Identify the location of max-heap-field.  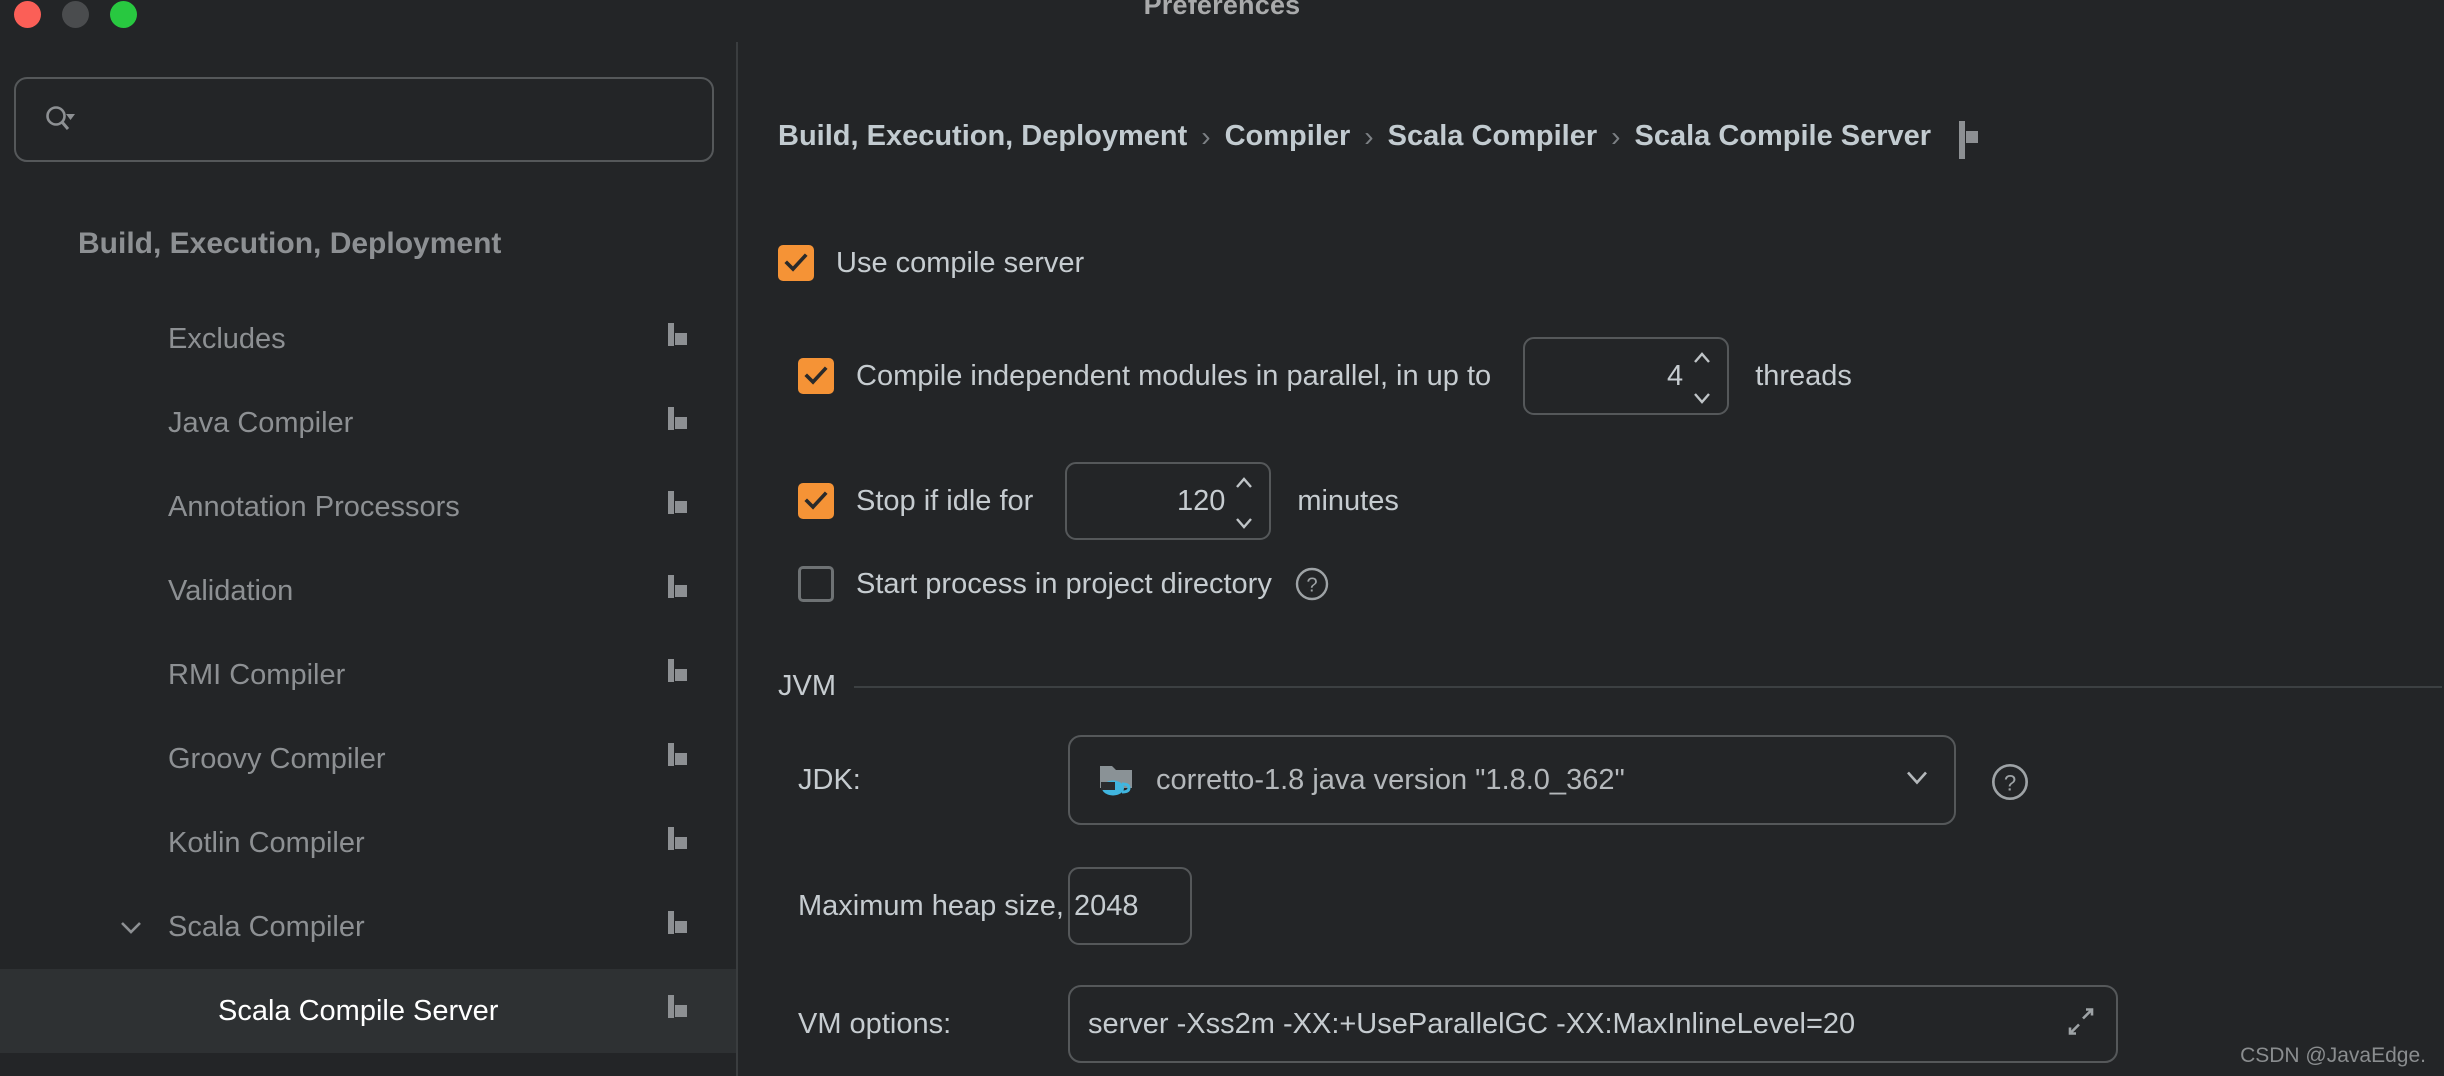
(1130, 906).